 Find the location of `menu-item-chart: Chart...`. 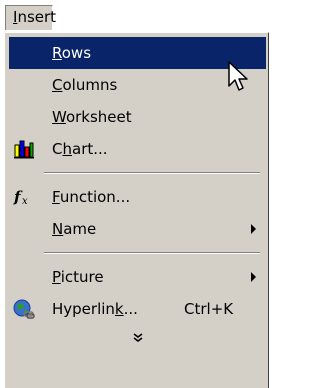

menu-item-chart: Chart... is located at coordinates (137, 149).